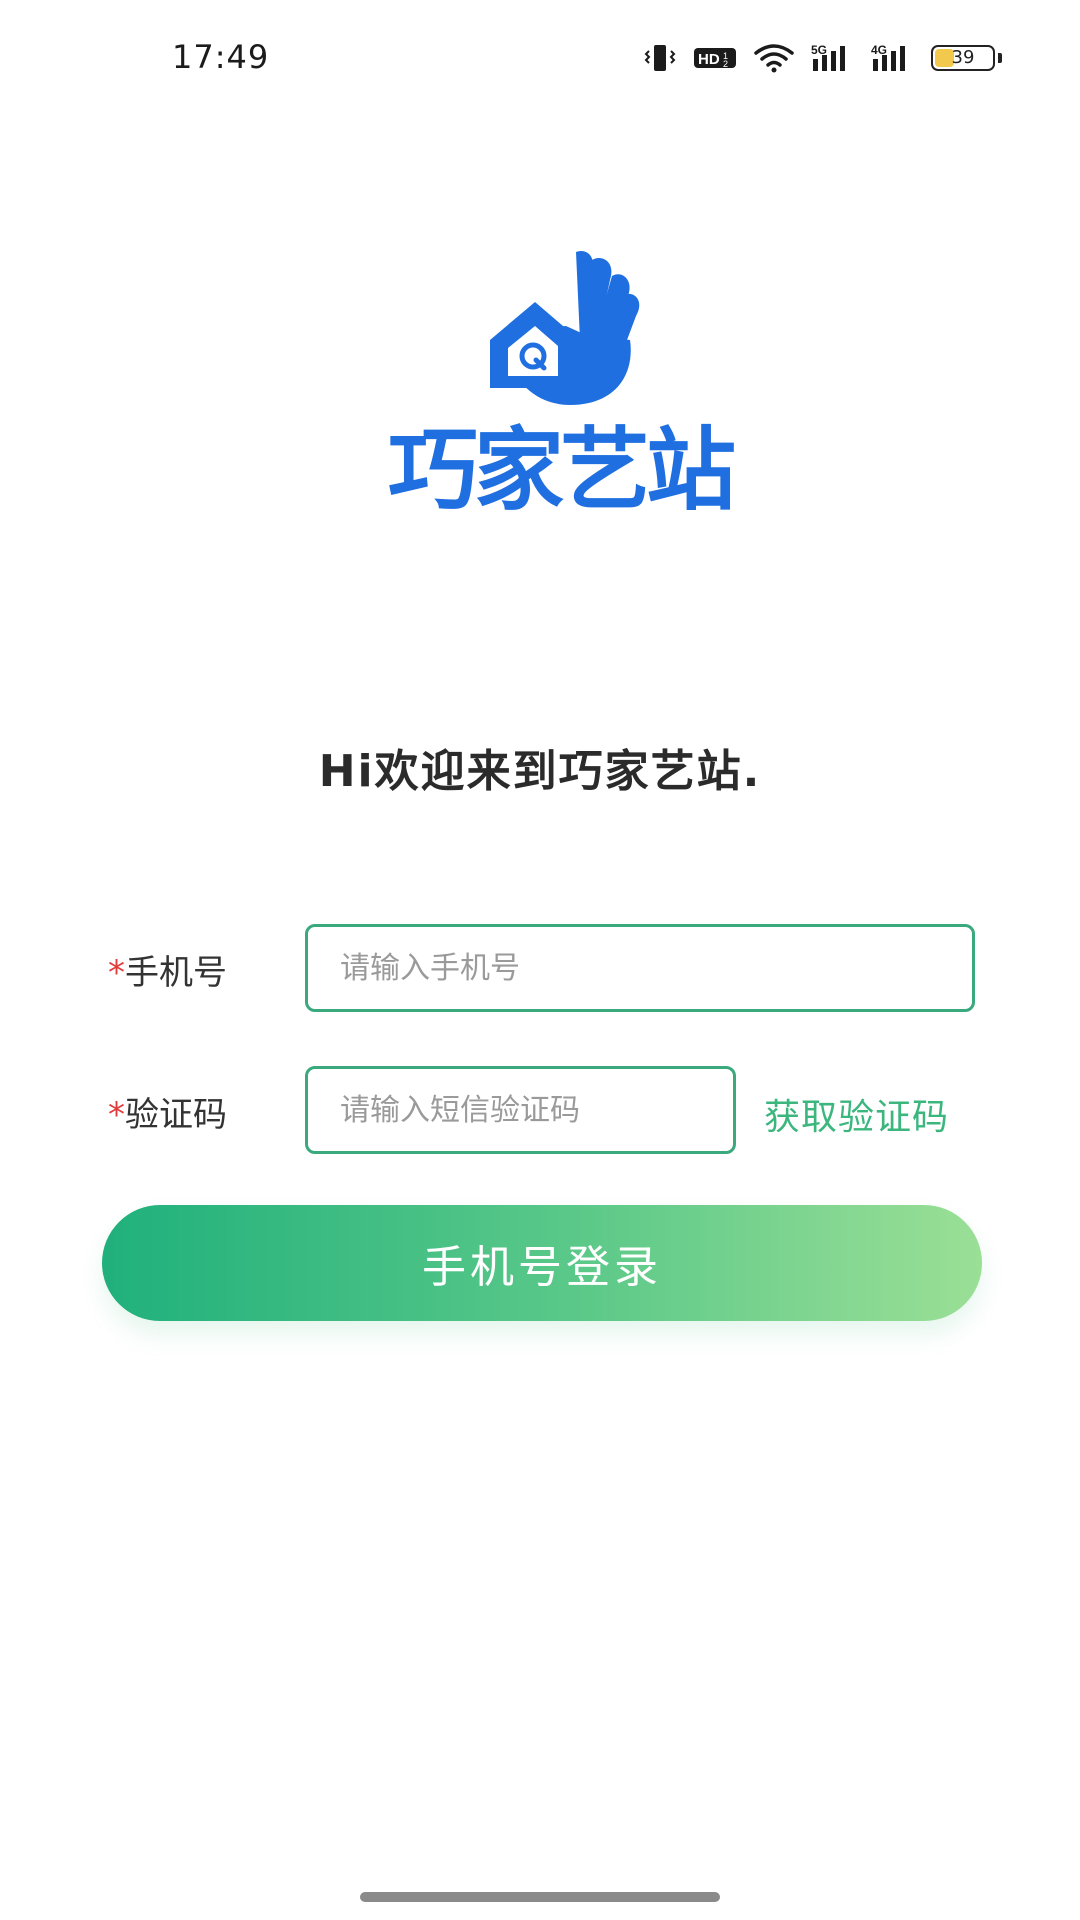  What do you see at coordinates (660, 58) in the screenshot?
I see `vibrate-icon` at bounding box center [660, 58].